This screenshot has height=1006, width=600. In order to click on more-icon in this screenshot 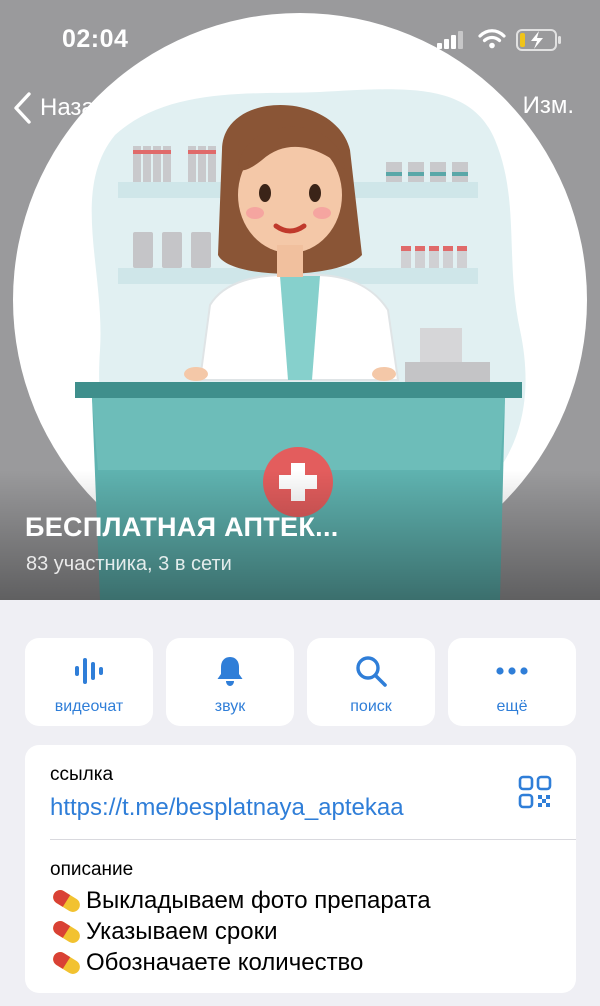, I will do `click(512, 671)`.